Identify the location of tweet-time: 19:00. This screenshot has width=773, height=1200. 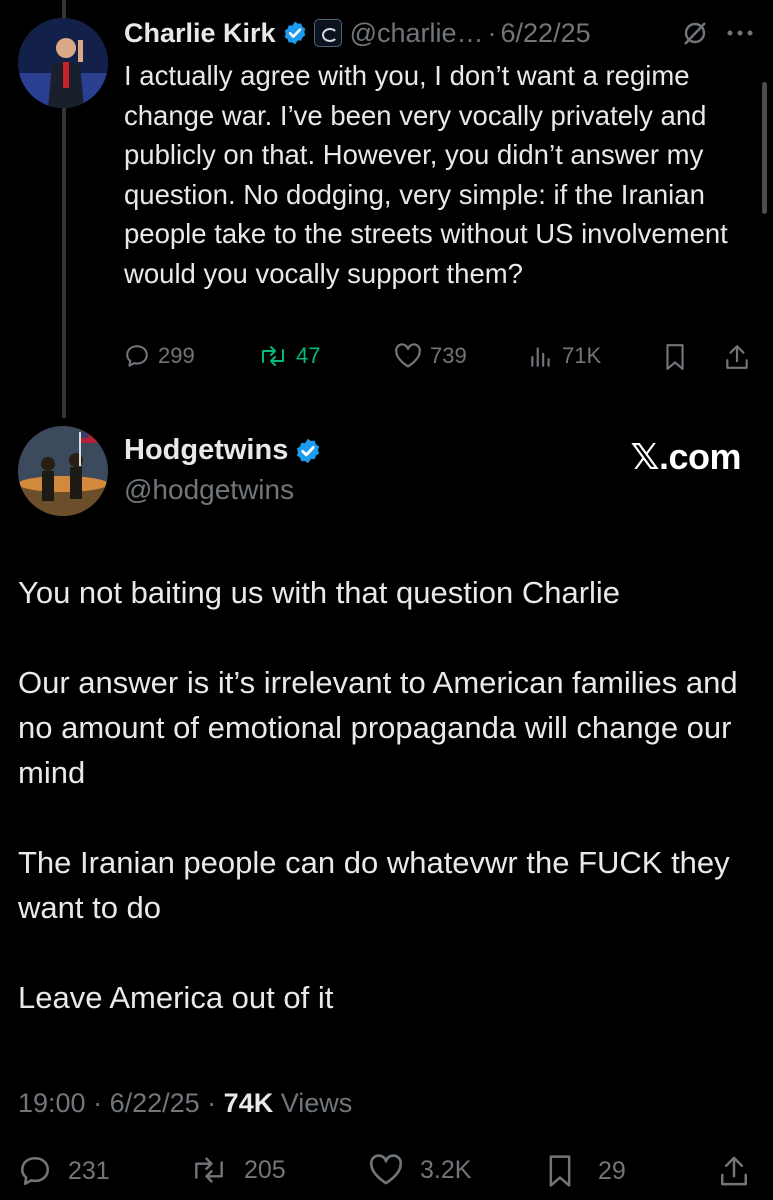
(52, 1103).